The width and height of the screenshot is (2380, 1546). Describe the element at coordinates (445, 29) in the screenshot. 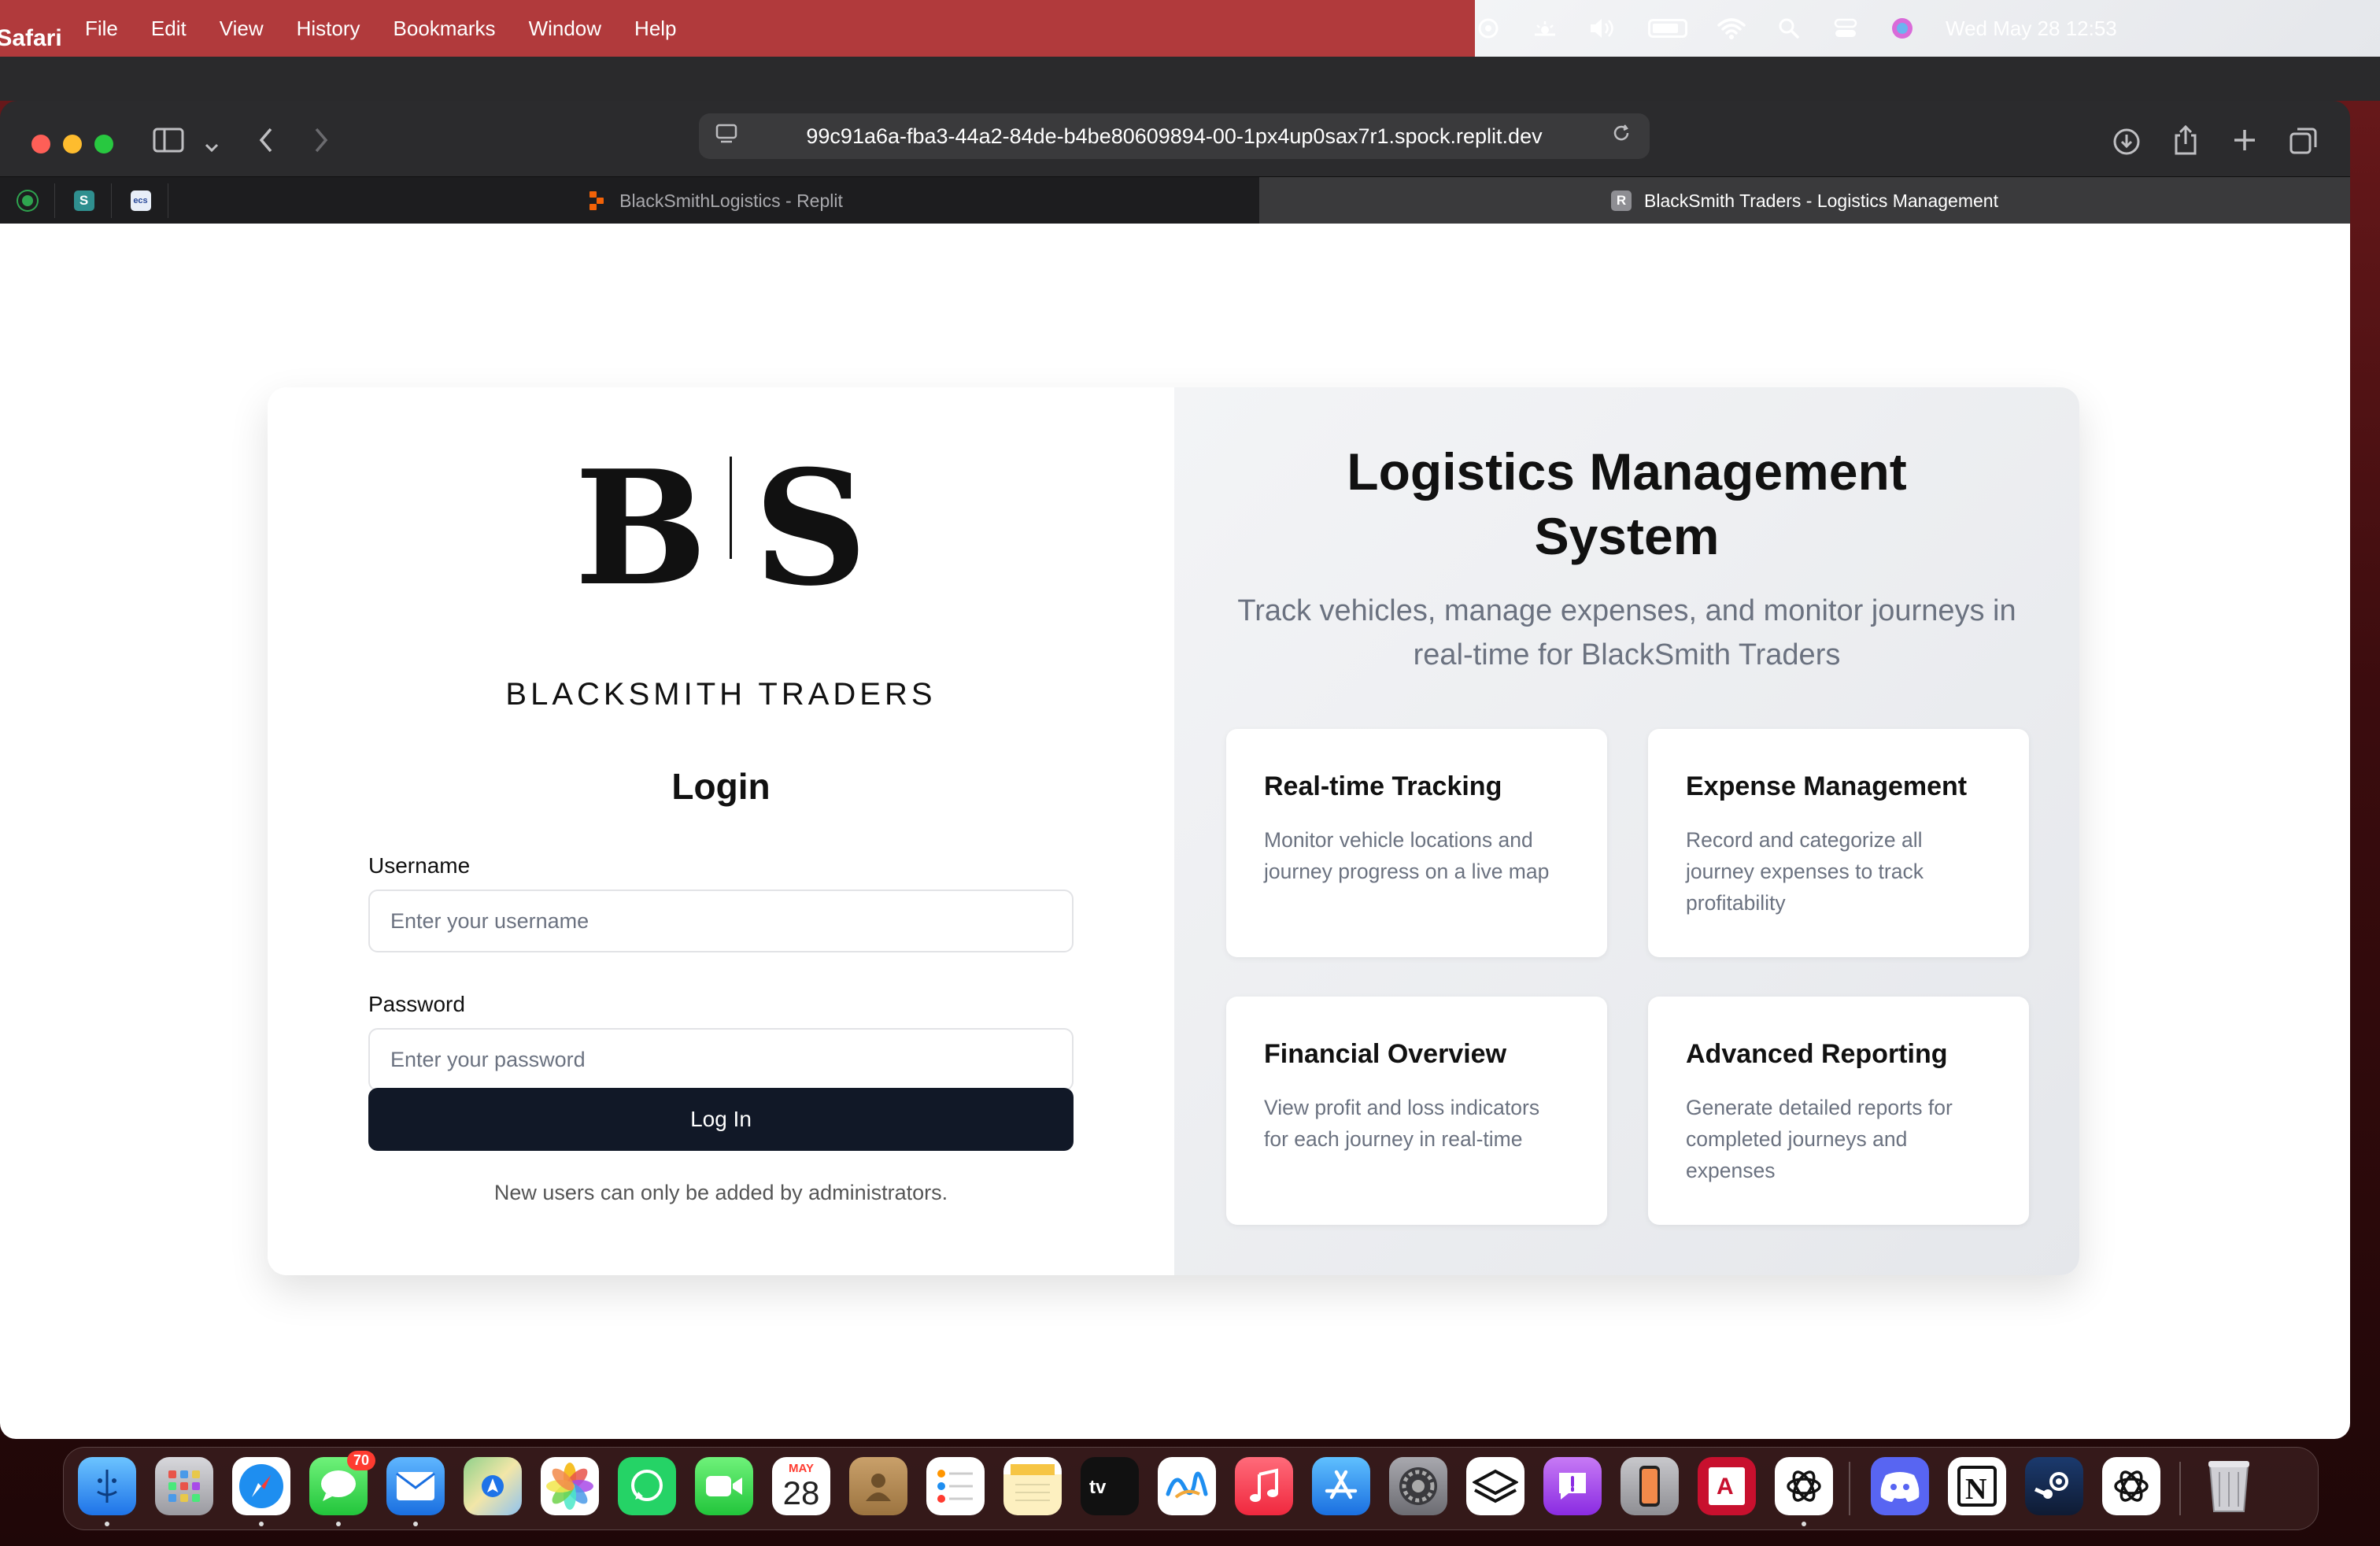

I see `menu-bookmarks: Bookmarks` at that location.